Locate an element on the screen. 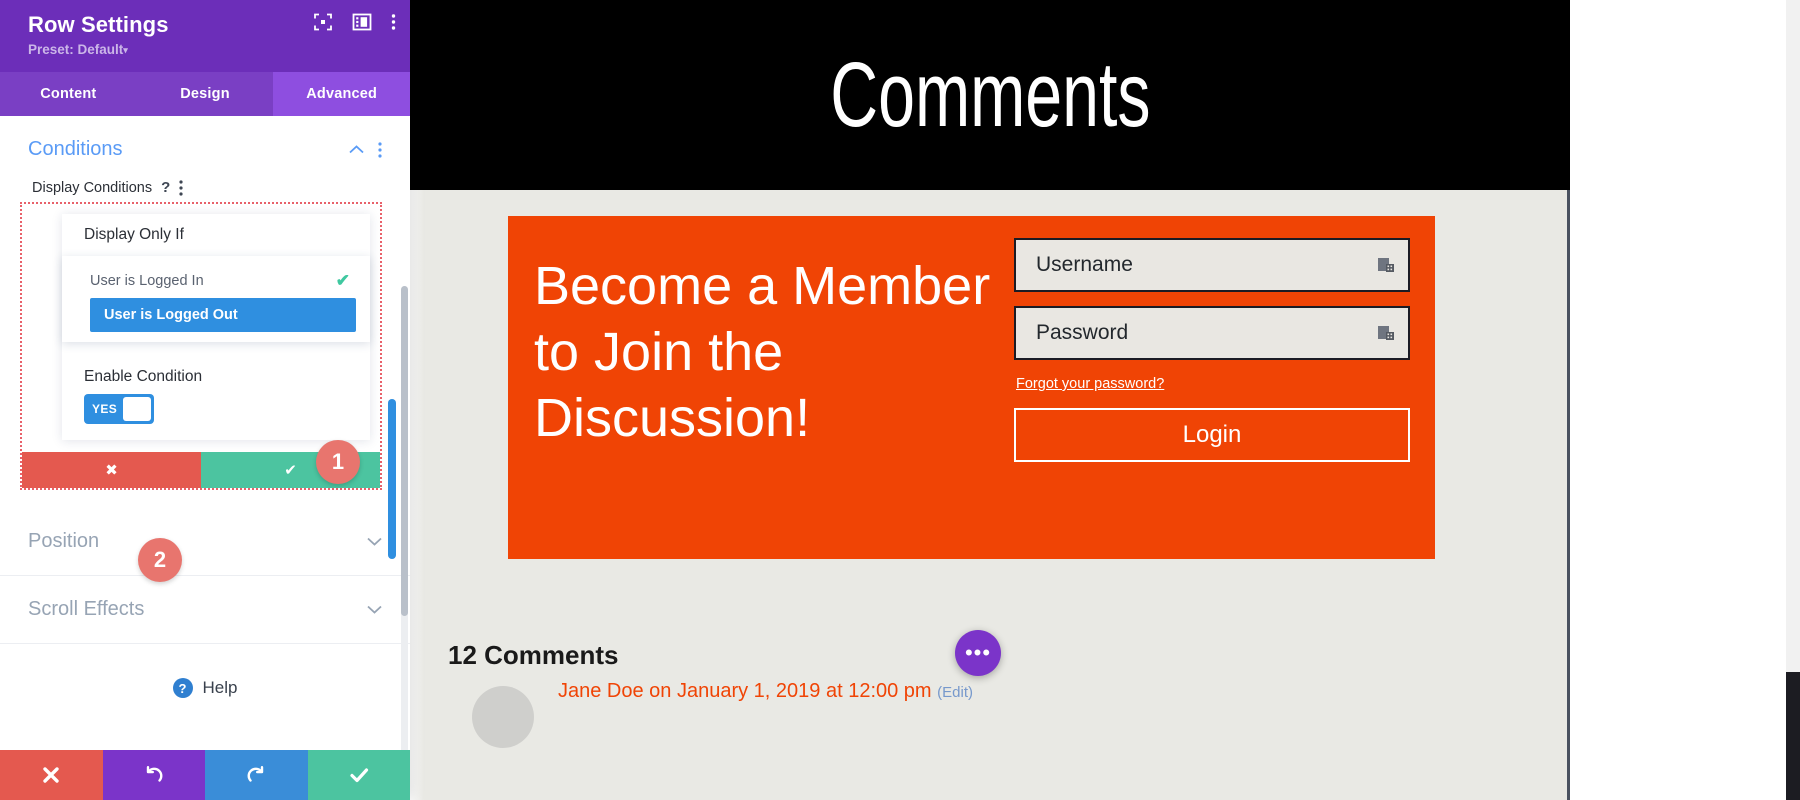 Image resolution: width=1800 pixels, height=800 pixels. redo-button is located at coordinates (256, 775).